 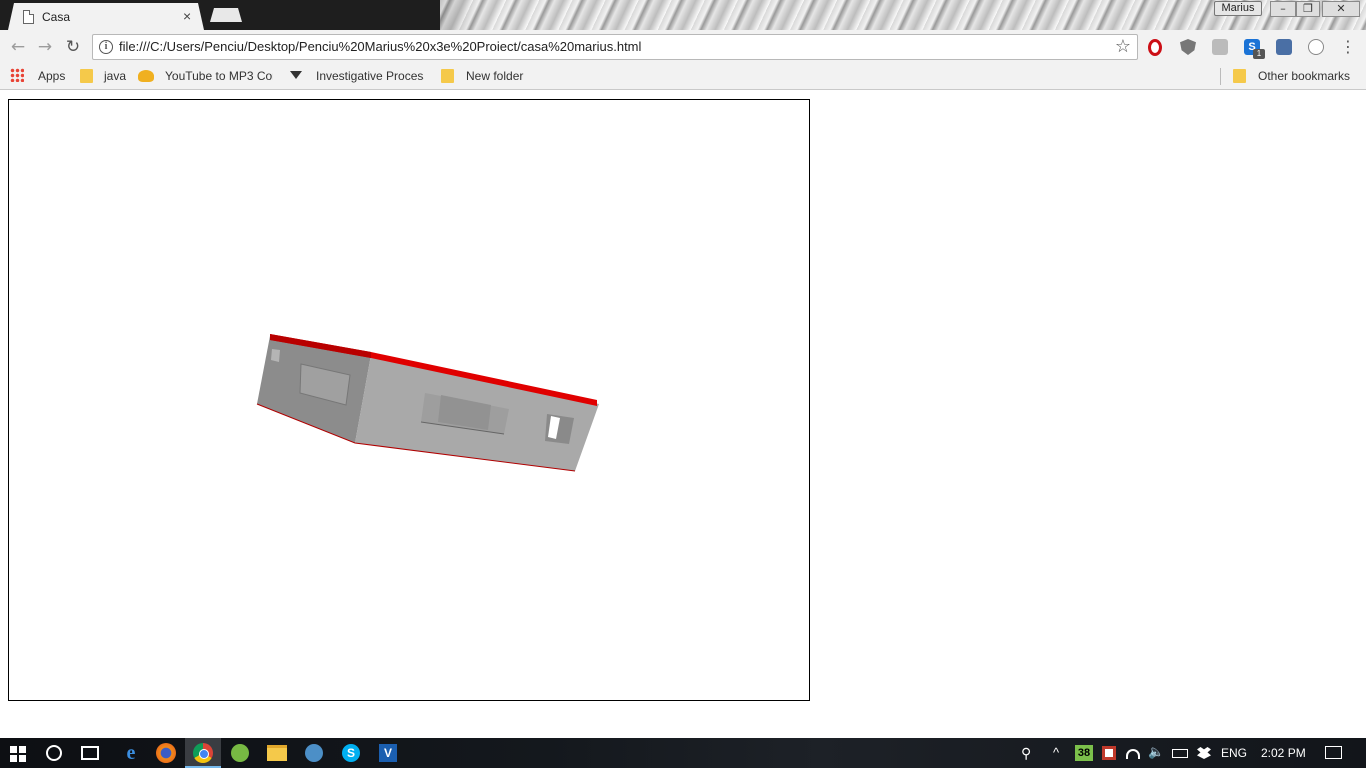 What do you see at coordinates (203, 753) in the screenshot?
I see `chrome-icon` at bounding box center [203, 753].